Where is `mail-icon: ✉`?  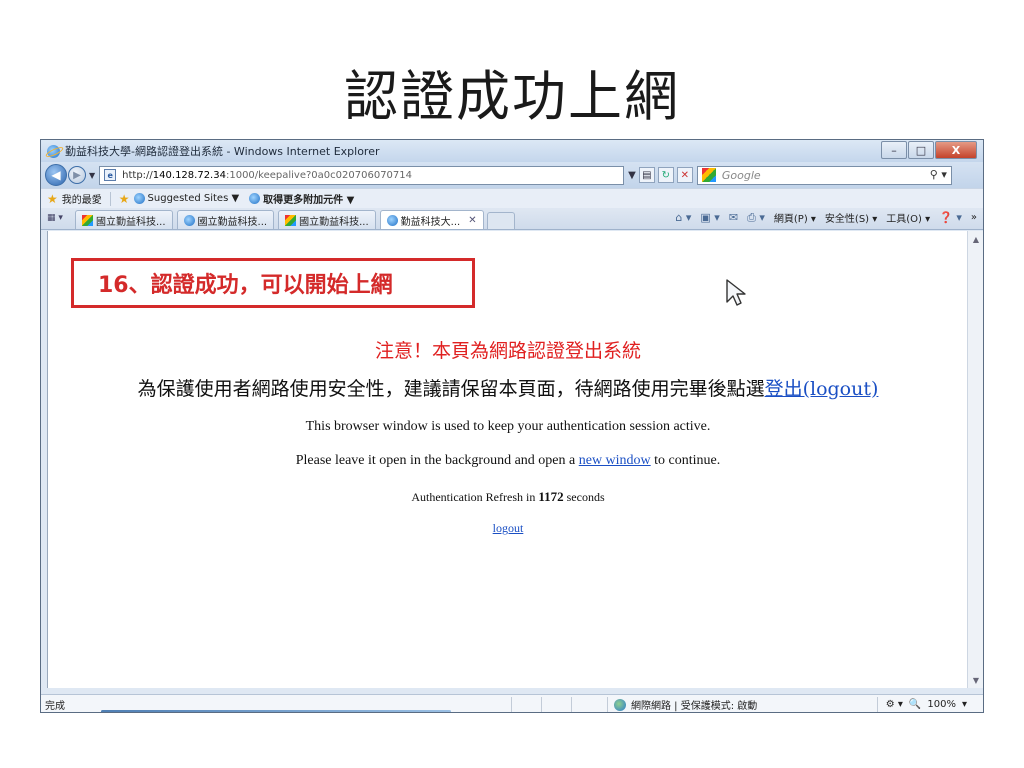 mail-icon: ✉ is located at coordinates (733, 217).